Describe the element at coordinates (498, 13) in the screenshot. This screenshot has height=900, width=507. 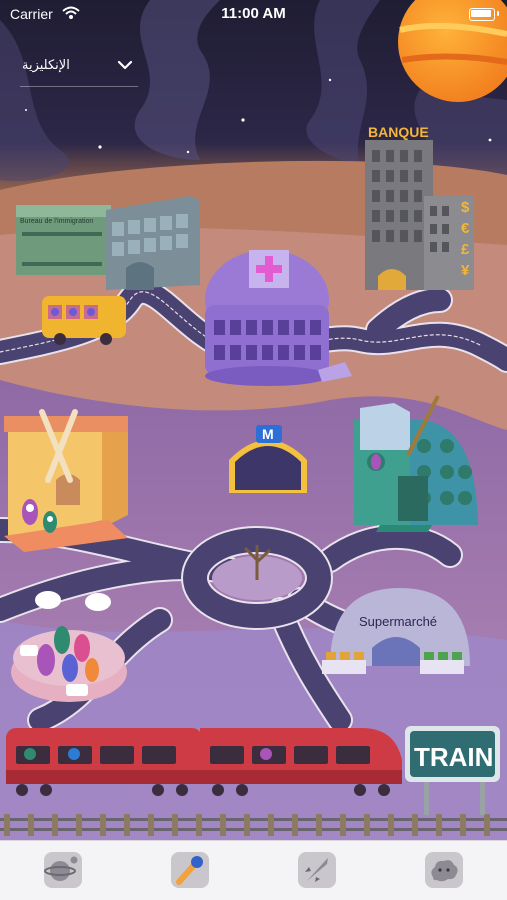
I see `battery-tip` at that location.